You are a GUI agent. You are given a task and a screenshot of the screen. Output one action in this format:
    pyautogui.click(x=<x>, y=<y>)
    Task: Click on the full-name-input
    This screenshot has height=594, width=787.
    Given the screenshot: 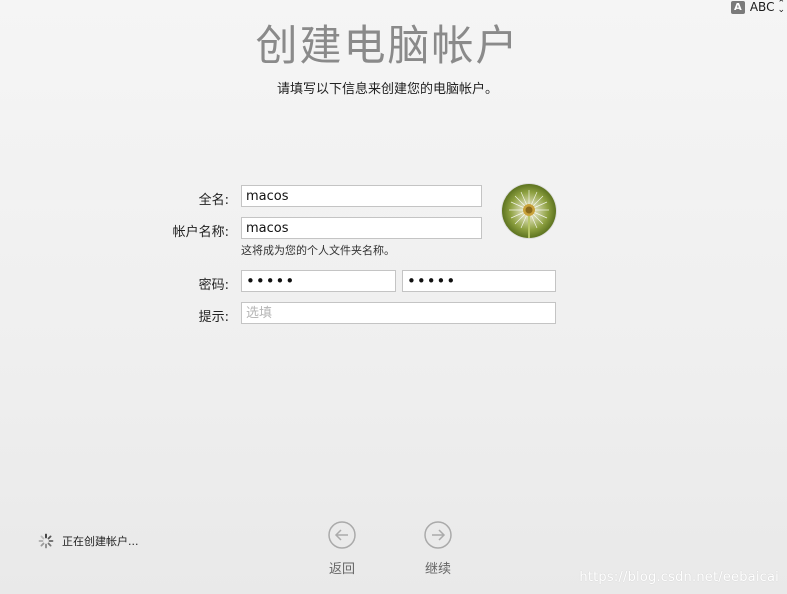 What is the action you would take?
    pyautogui.click(x=361, y=196)
    